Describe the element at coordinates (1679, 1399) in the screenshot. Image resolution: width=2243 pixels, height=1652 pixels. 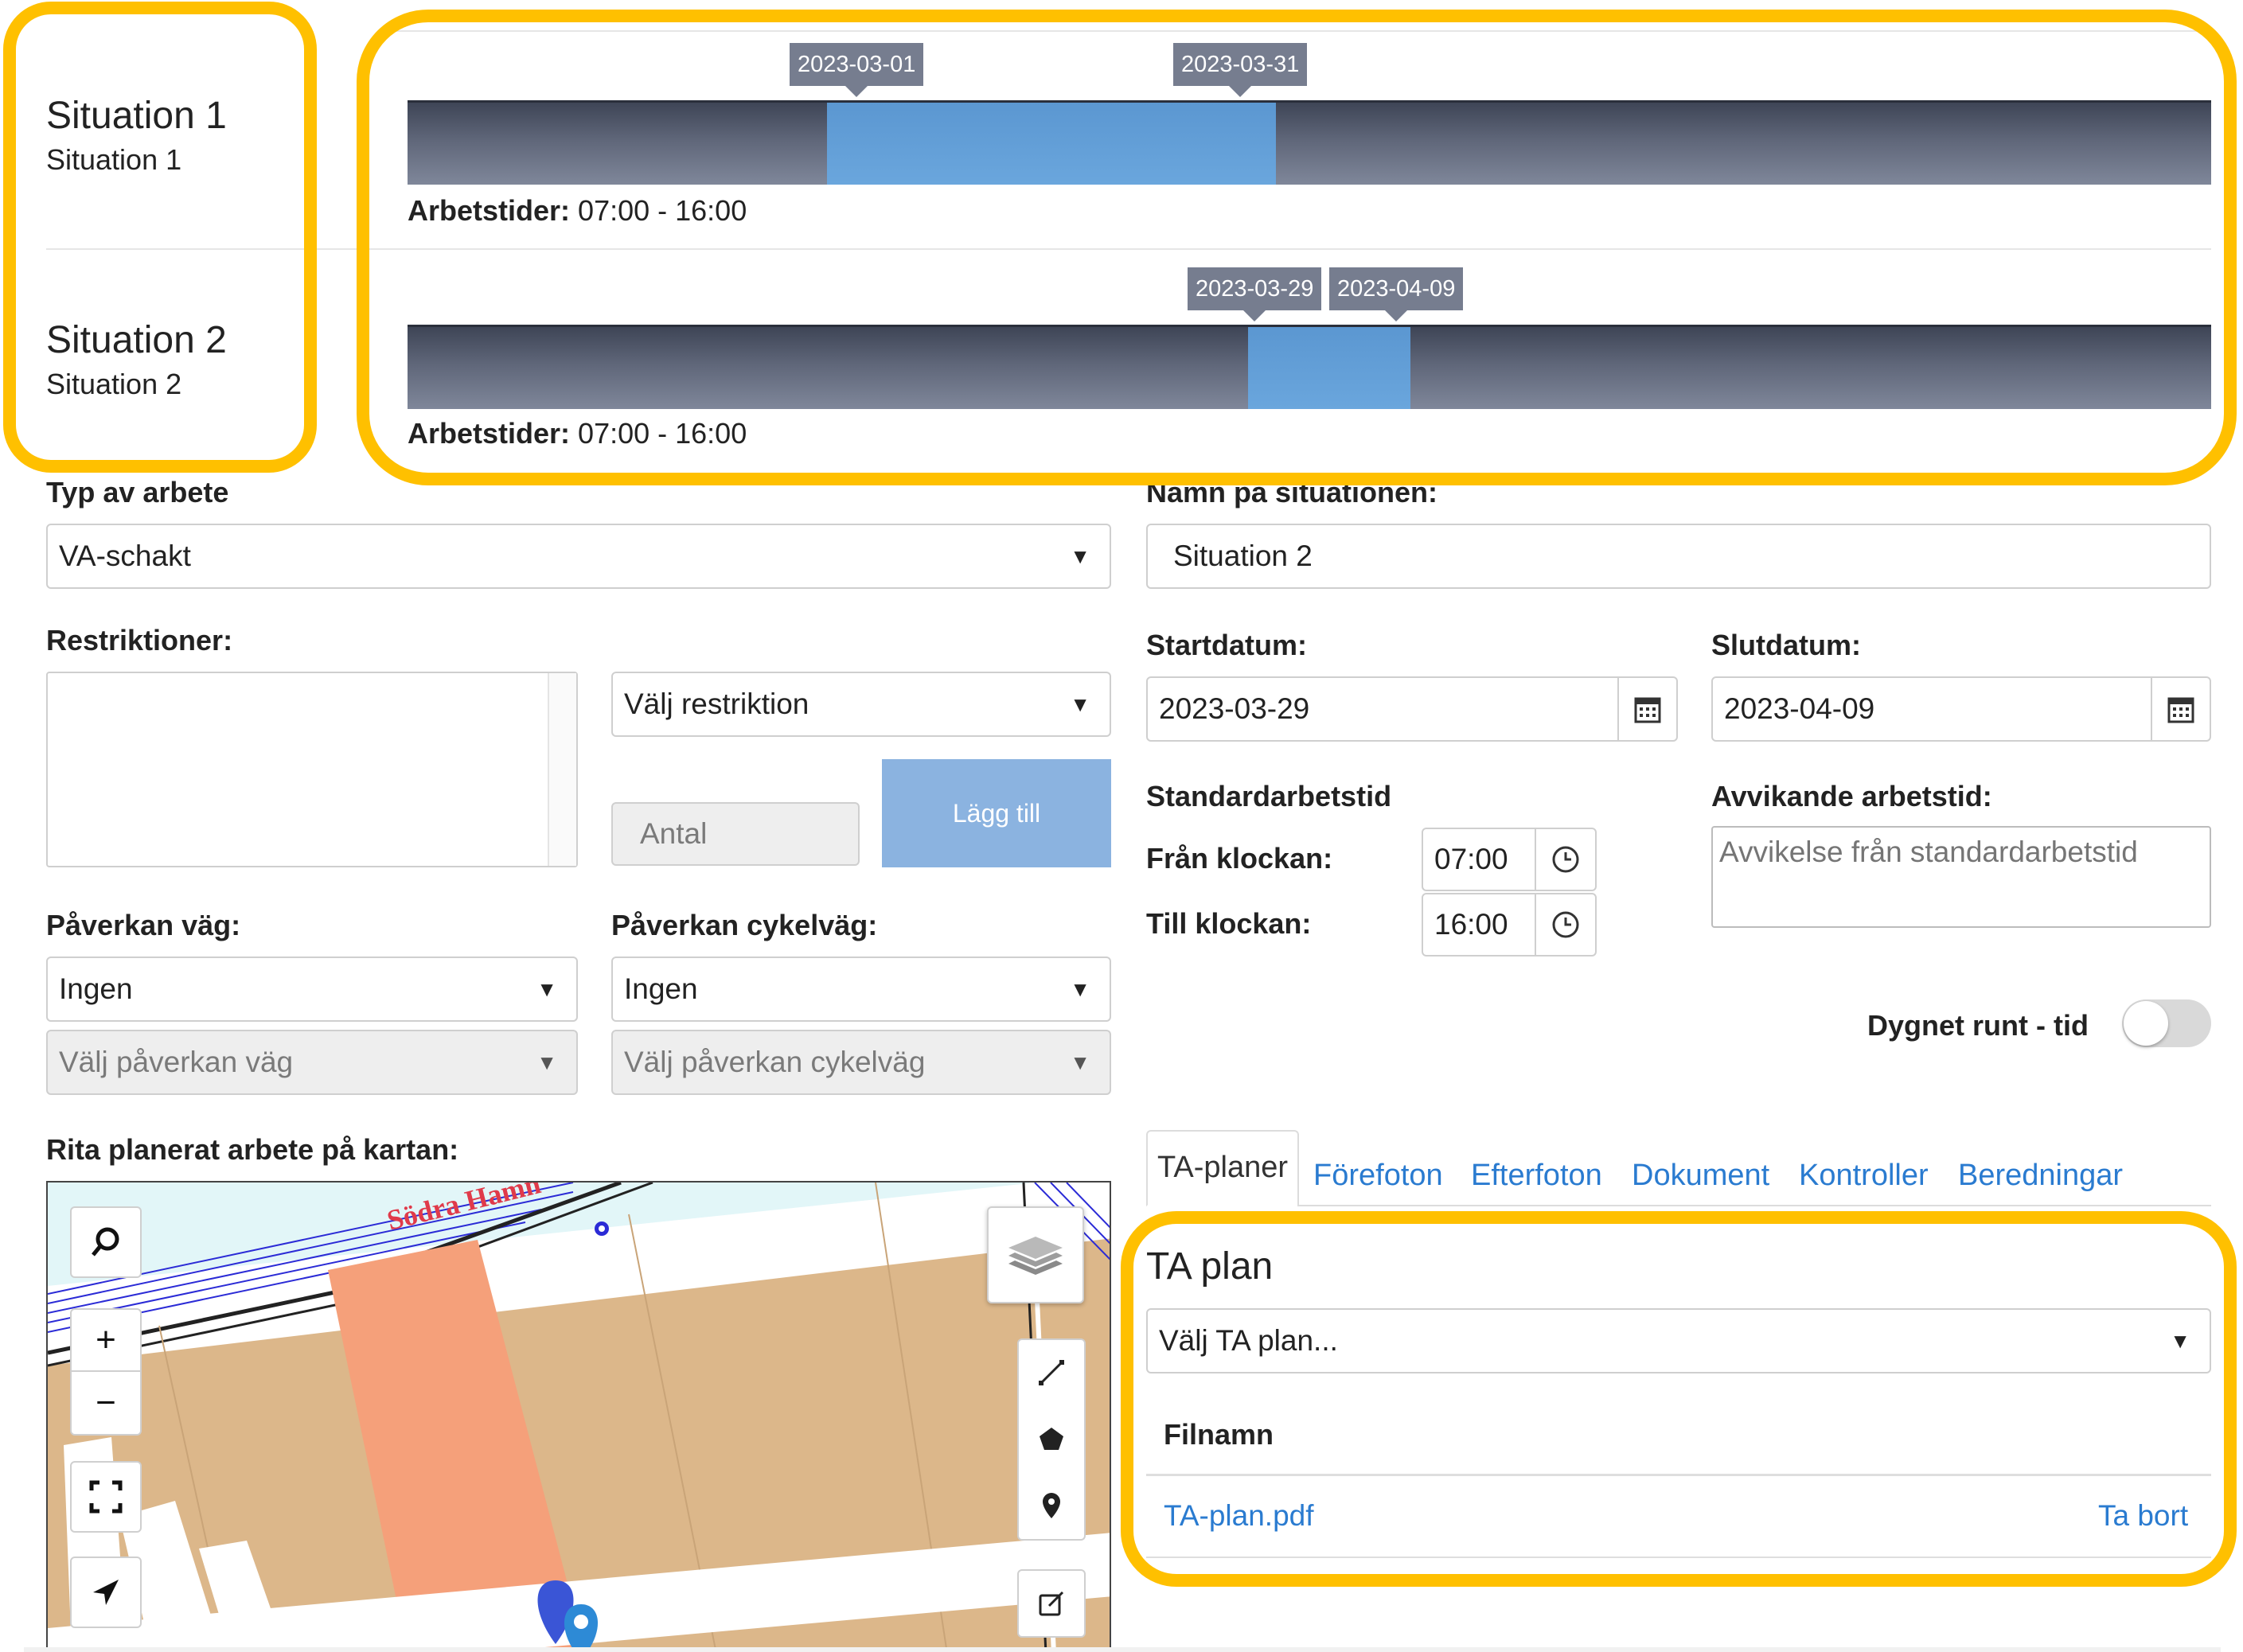
I see `highlight-ta-plan` at that location.